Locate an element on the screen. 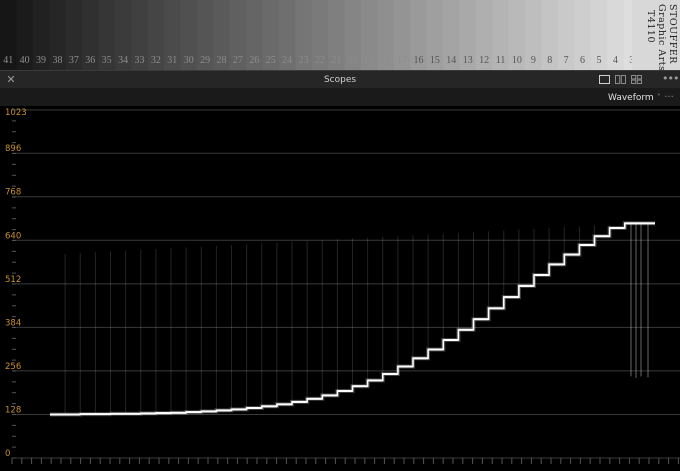 This screenshot has width=680, height=471. scope-options-icon: ··· is located at coordinates (669, 97).